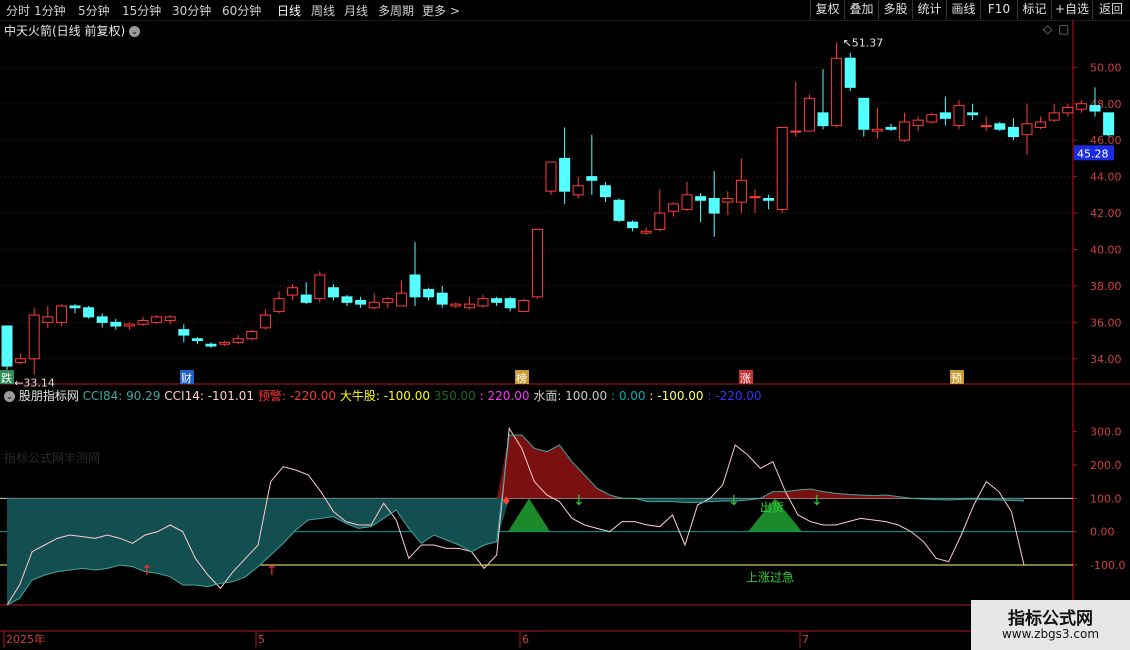 Image resolution: width=1130 pixels, height=650 pixels. I want to click on cci84-upper-area, so click(515, 467).